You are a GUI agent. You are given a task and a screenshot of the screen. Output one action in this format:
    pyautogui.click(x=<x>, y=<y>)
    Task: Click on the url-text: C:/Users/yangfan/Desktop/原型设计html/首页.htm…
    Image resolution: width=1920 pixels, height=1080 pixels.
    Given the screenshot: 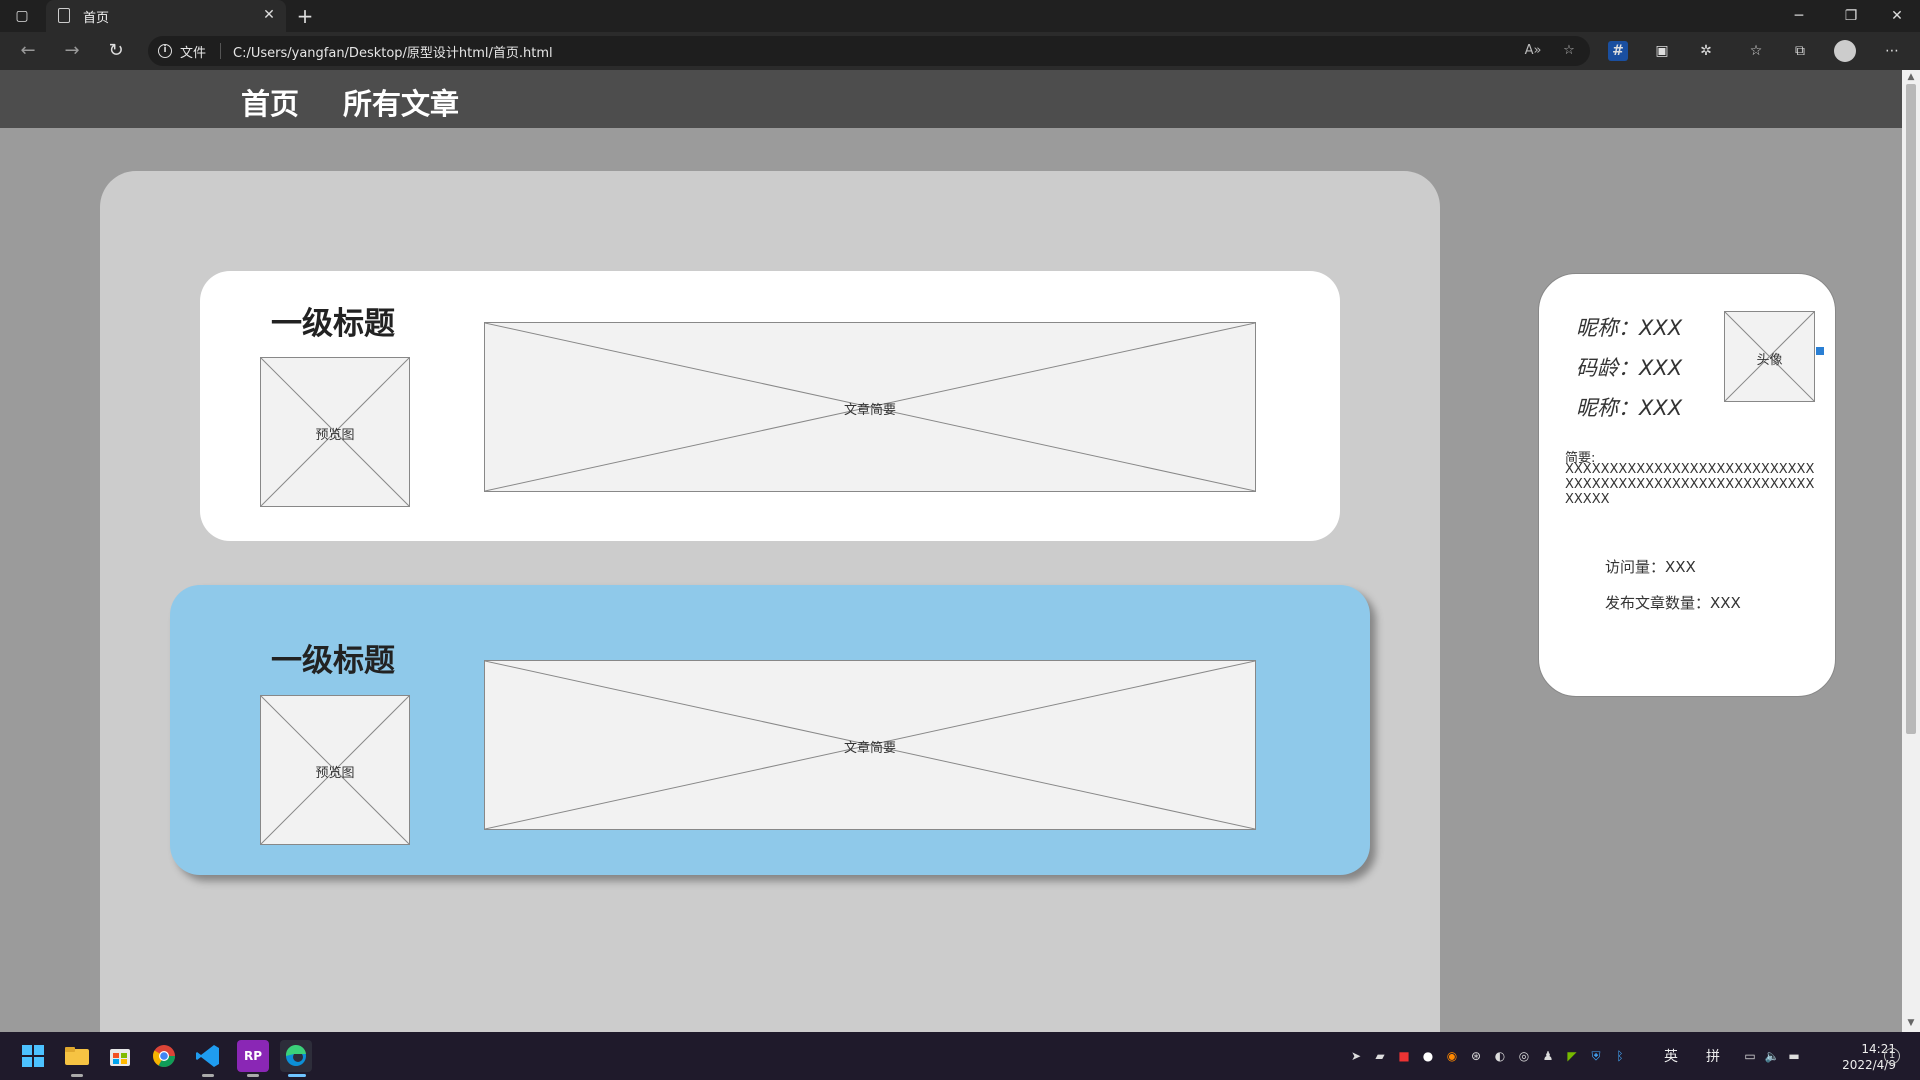 What is the action you would take?
    pyautogui.click(x=393, y=51)
    